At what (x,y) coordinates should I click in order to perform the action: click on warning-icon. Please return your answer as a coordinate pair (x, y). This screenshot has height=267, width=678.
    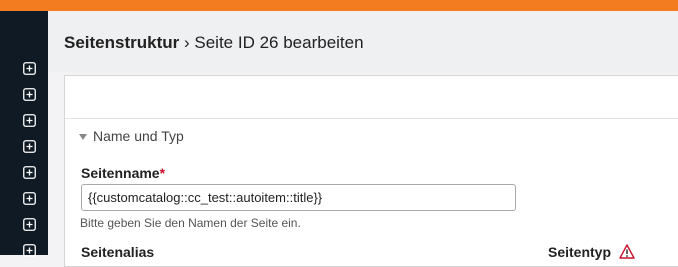
    Looking at the image, I should click on (627, 251).